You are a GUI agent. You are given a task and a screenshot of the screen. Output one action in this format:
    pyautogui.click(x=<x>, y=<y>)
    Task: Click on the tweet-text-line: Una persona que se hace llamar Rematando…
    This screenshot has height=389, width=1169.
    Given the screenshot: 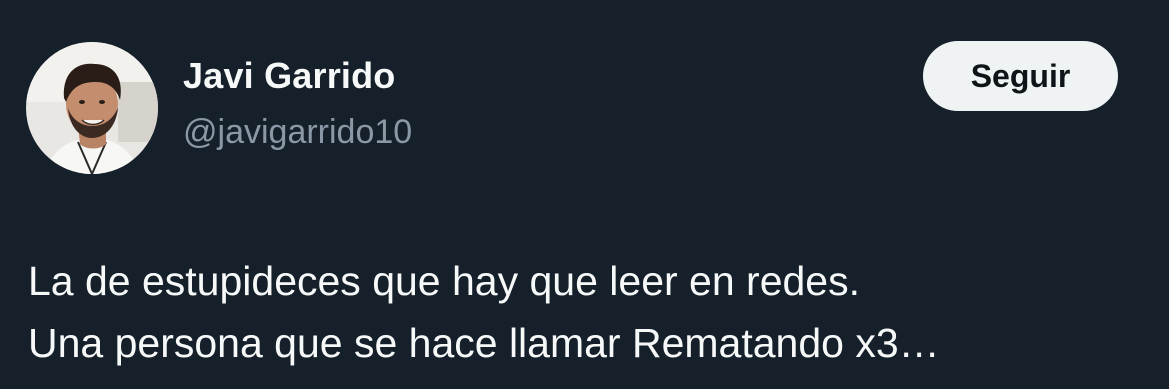 What is the action you would take?
    pyautogui.click(x=484, y=343)
    